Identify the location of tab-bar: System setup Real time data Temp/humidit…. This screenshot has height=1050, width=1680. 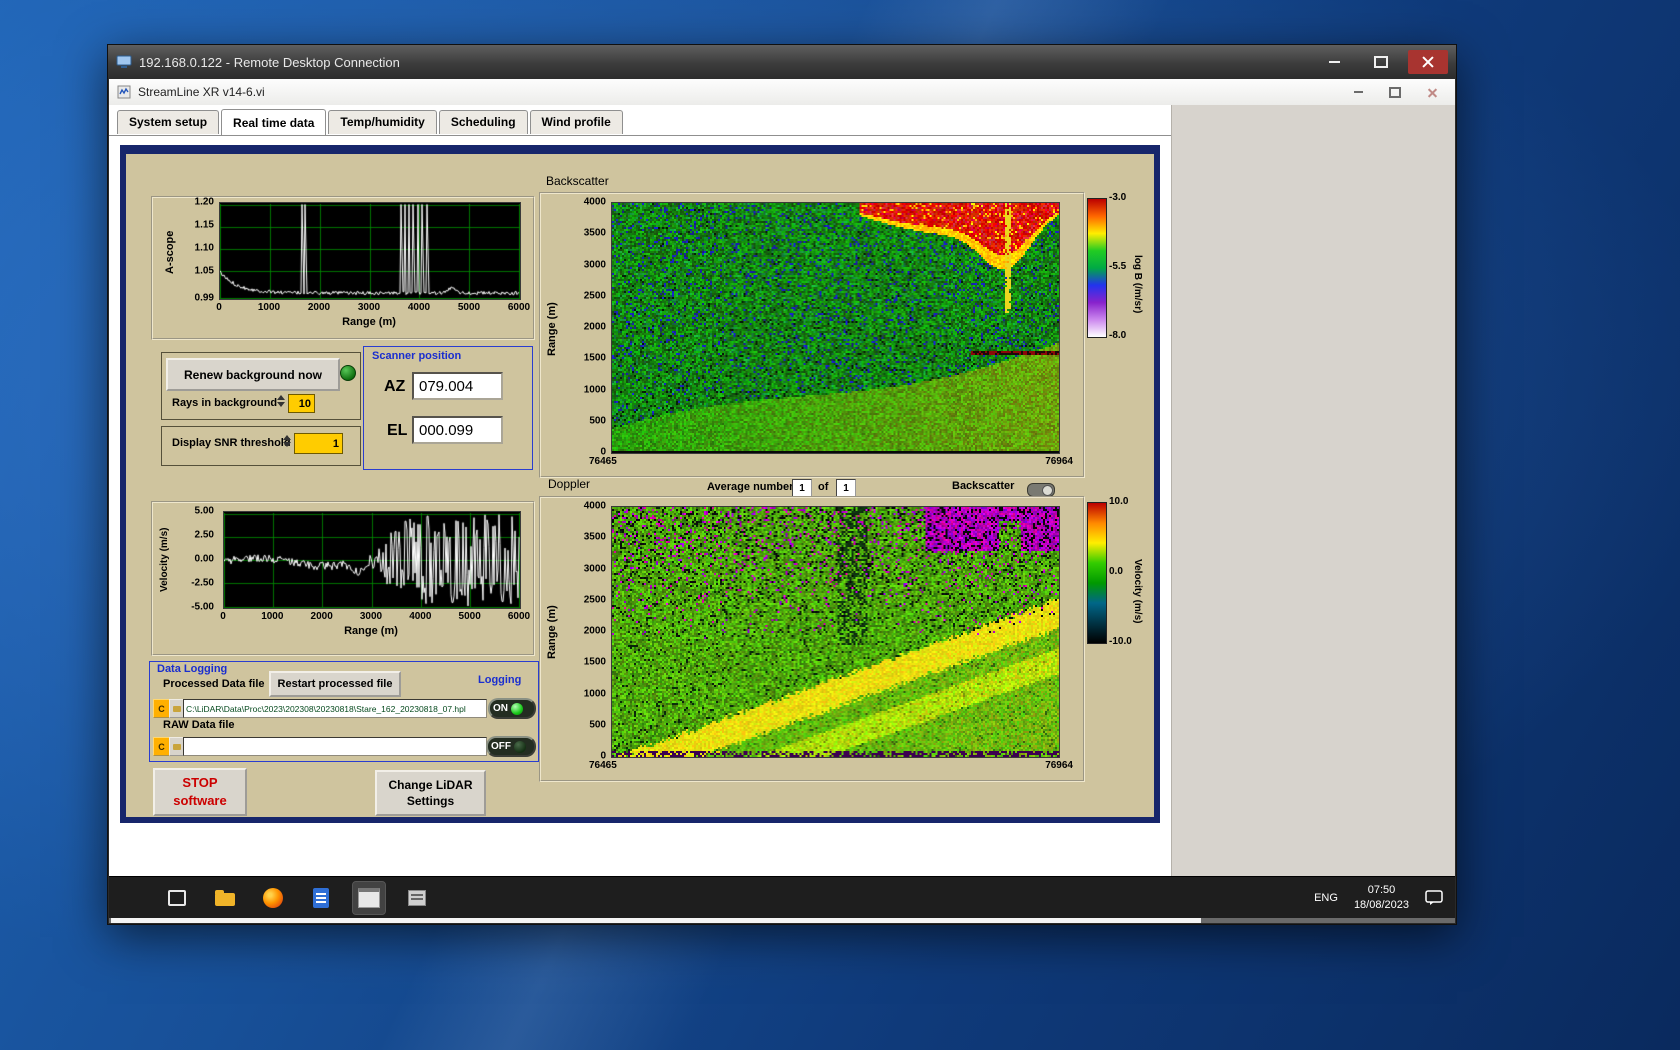
(371, 122).